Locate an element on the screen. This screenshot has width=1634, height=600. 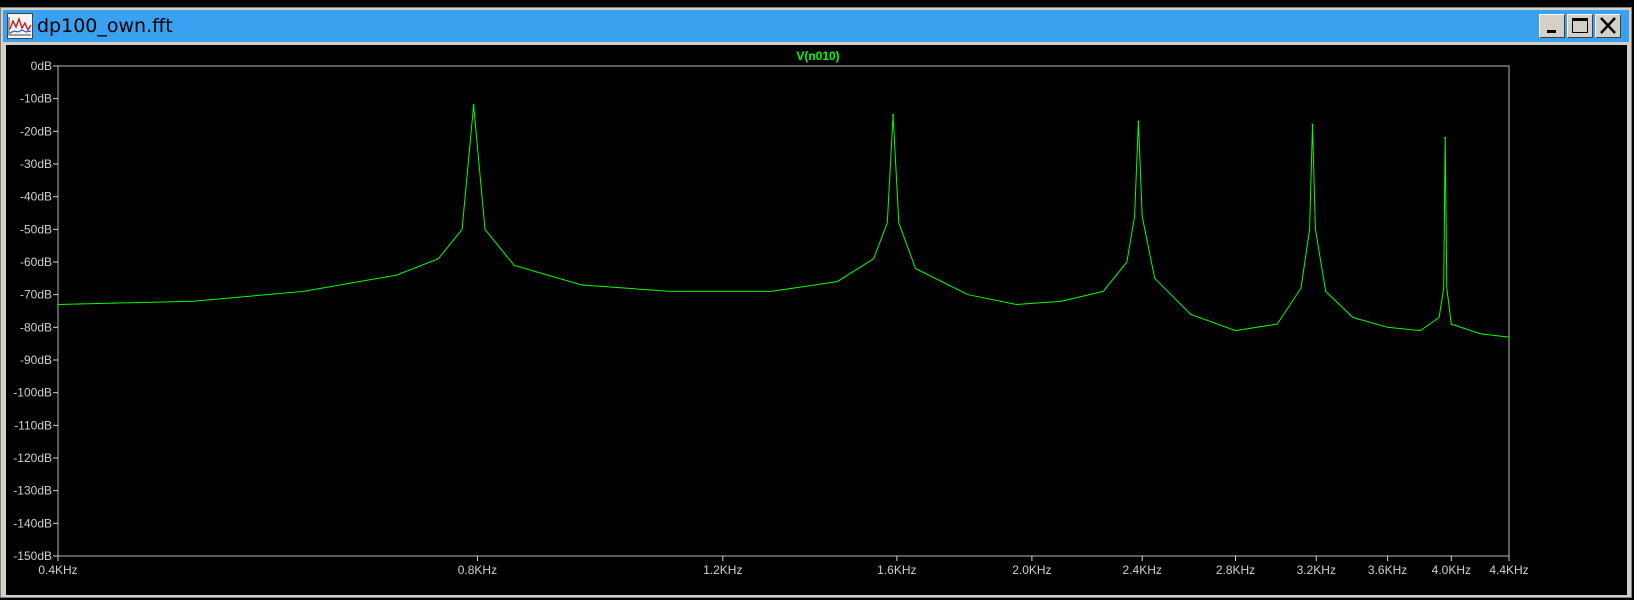
x-tick-label: 2.0KHz is located at coordinates (1031, 570).